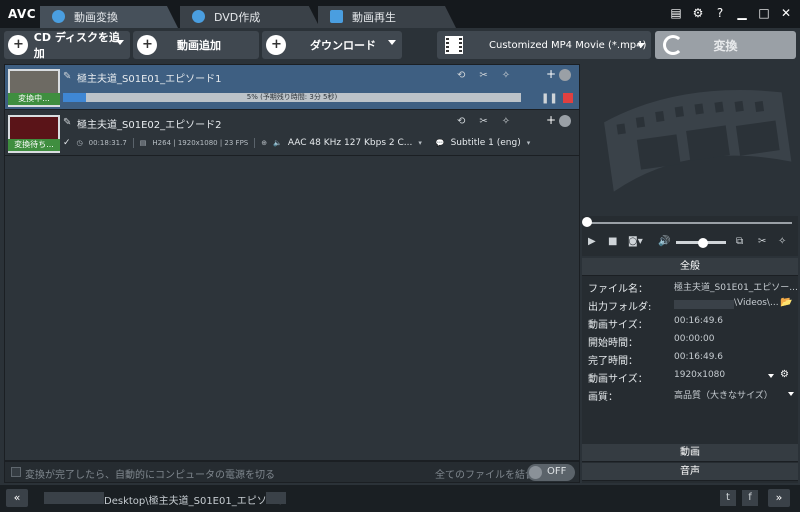 The width and height of the screenshot is (800, 512). I want to click on volume-handle, so click(703, 243).